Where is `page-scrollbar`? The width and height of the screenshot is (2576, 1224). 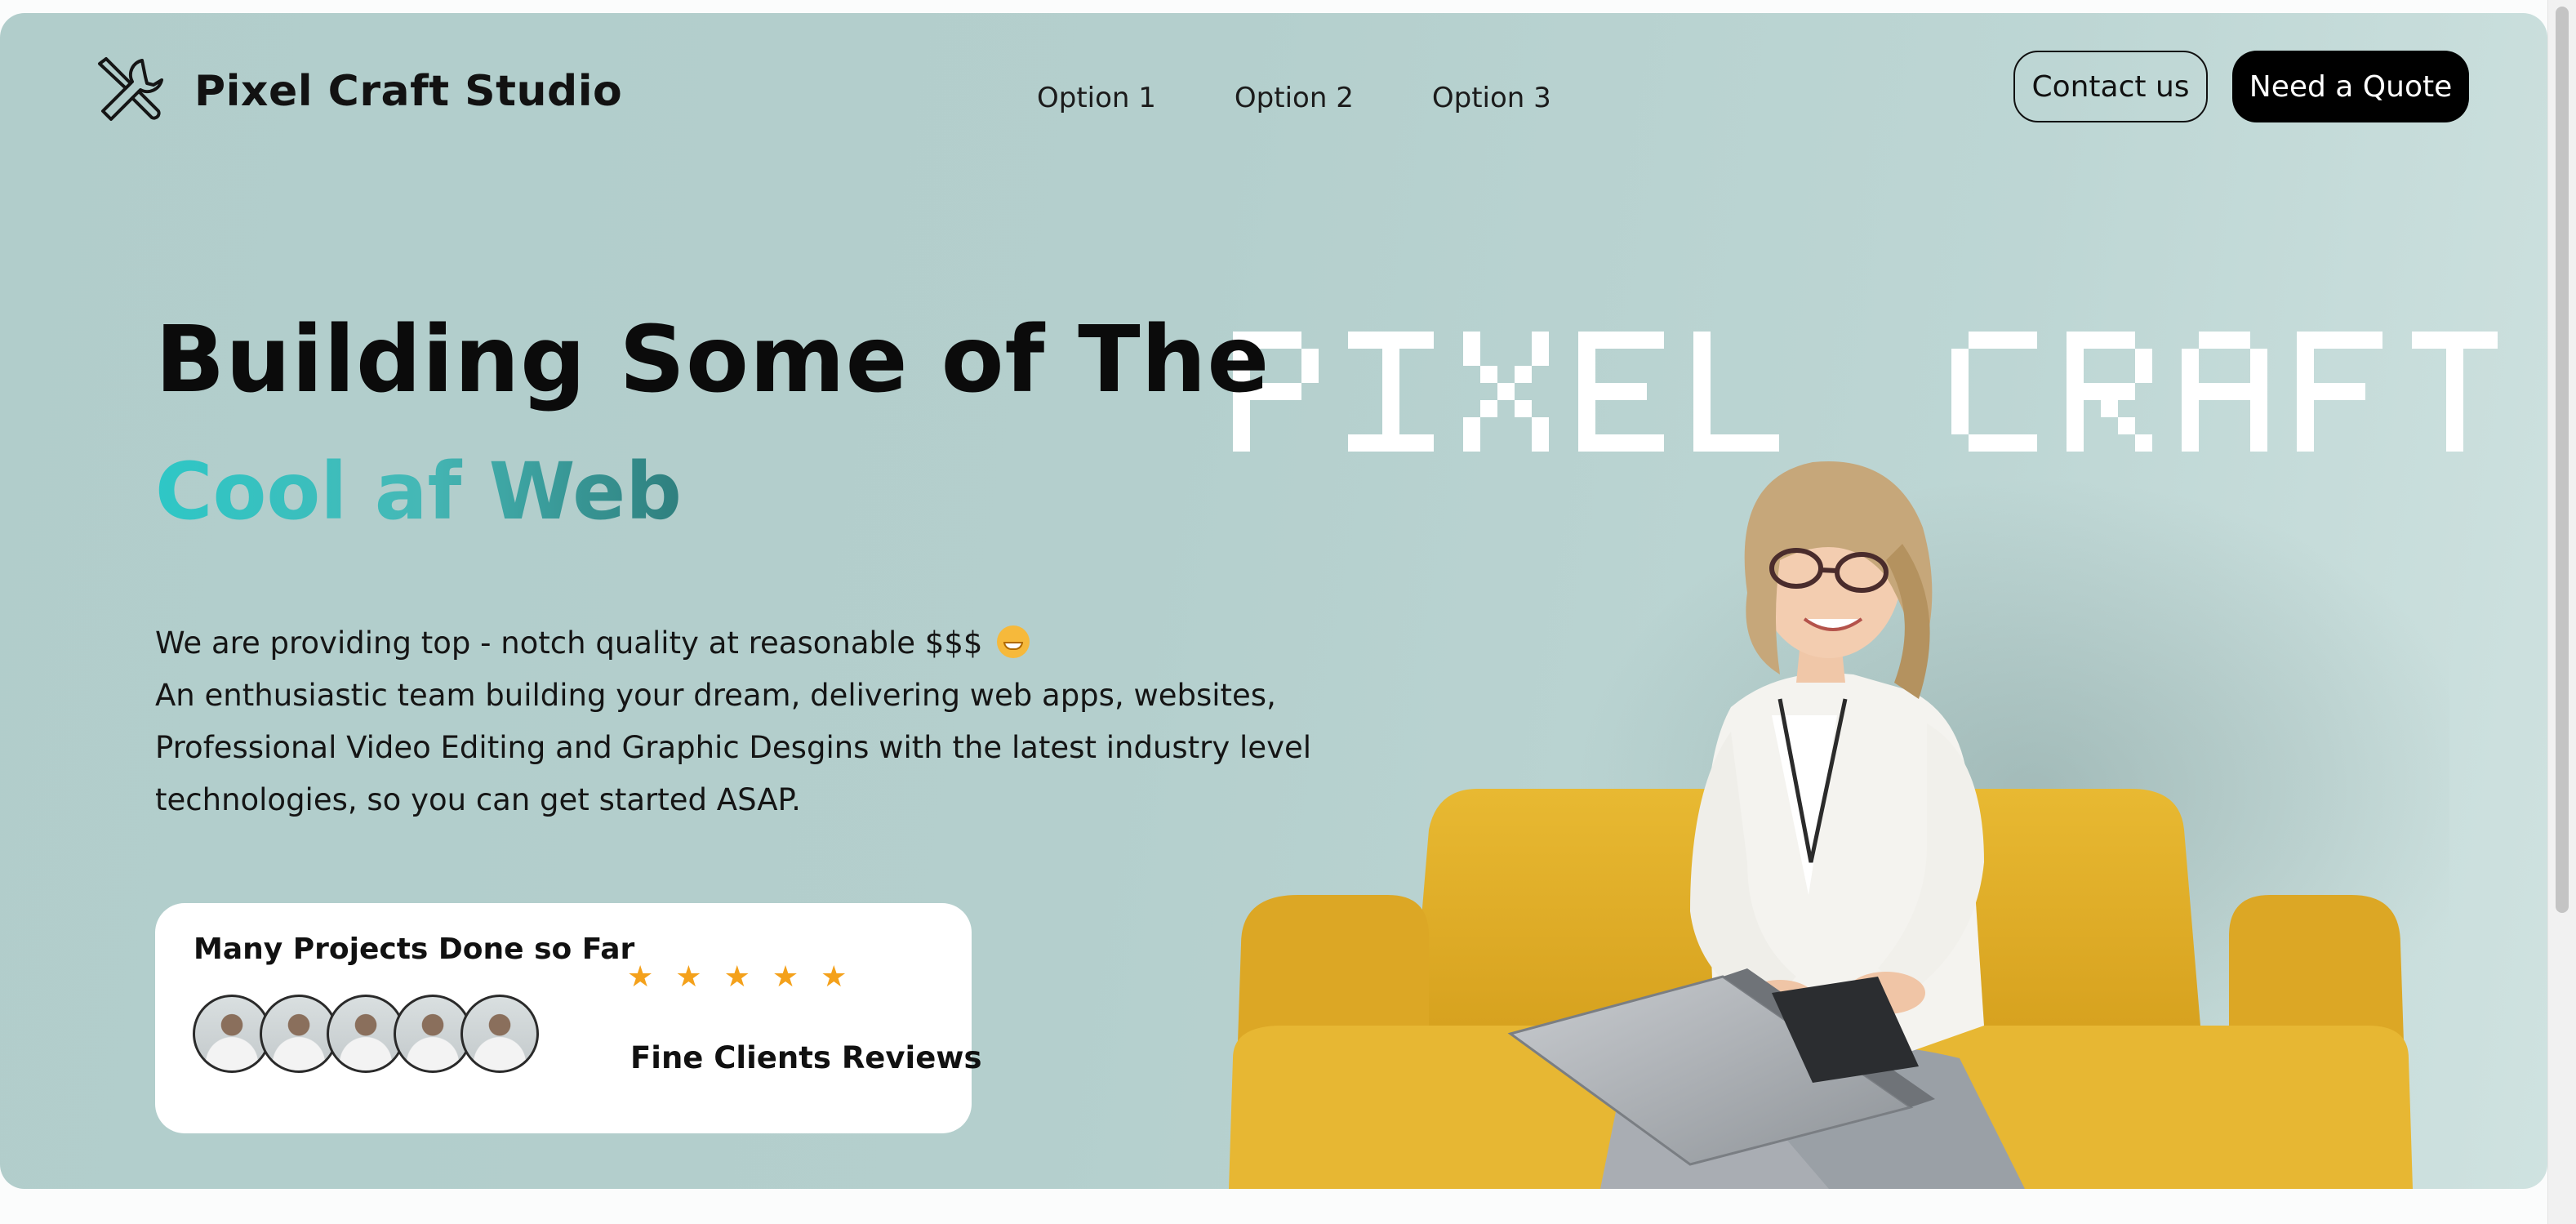 page-scrollbar is located at coordinates (2561, 612).